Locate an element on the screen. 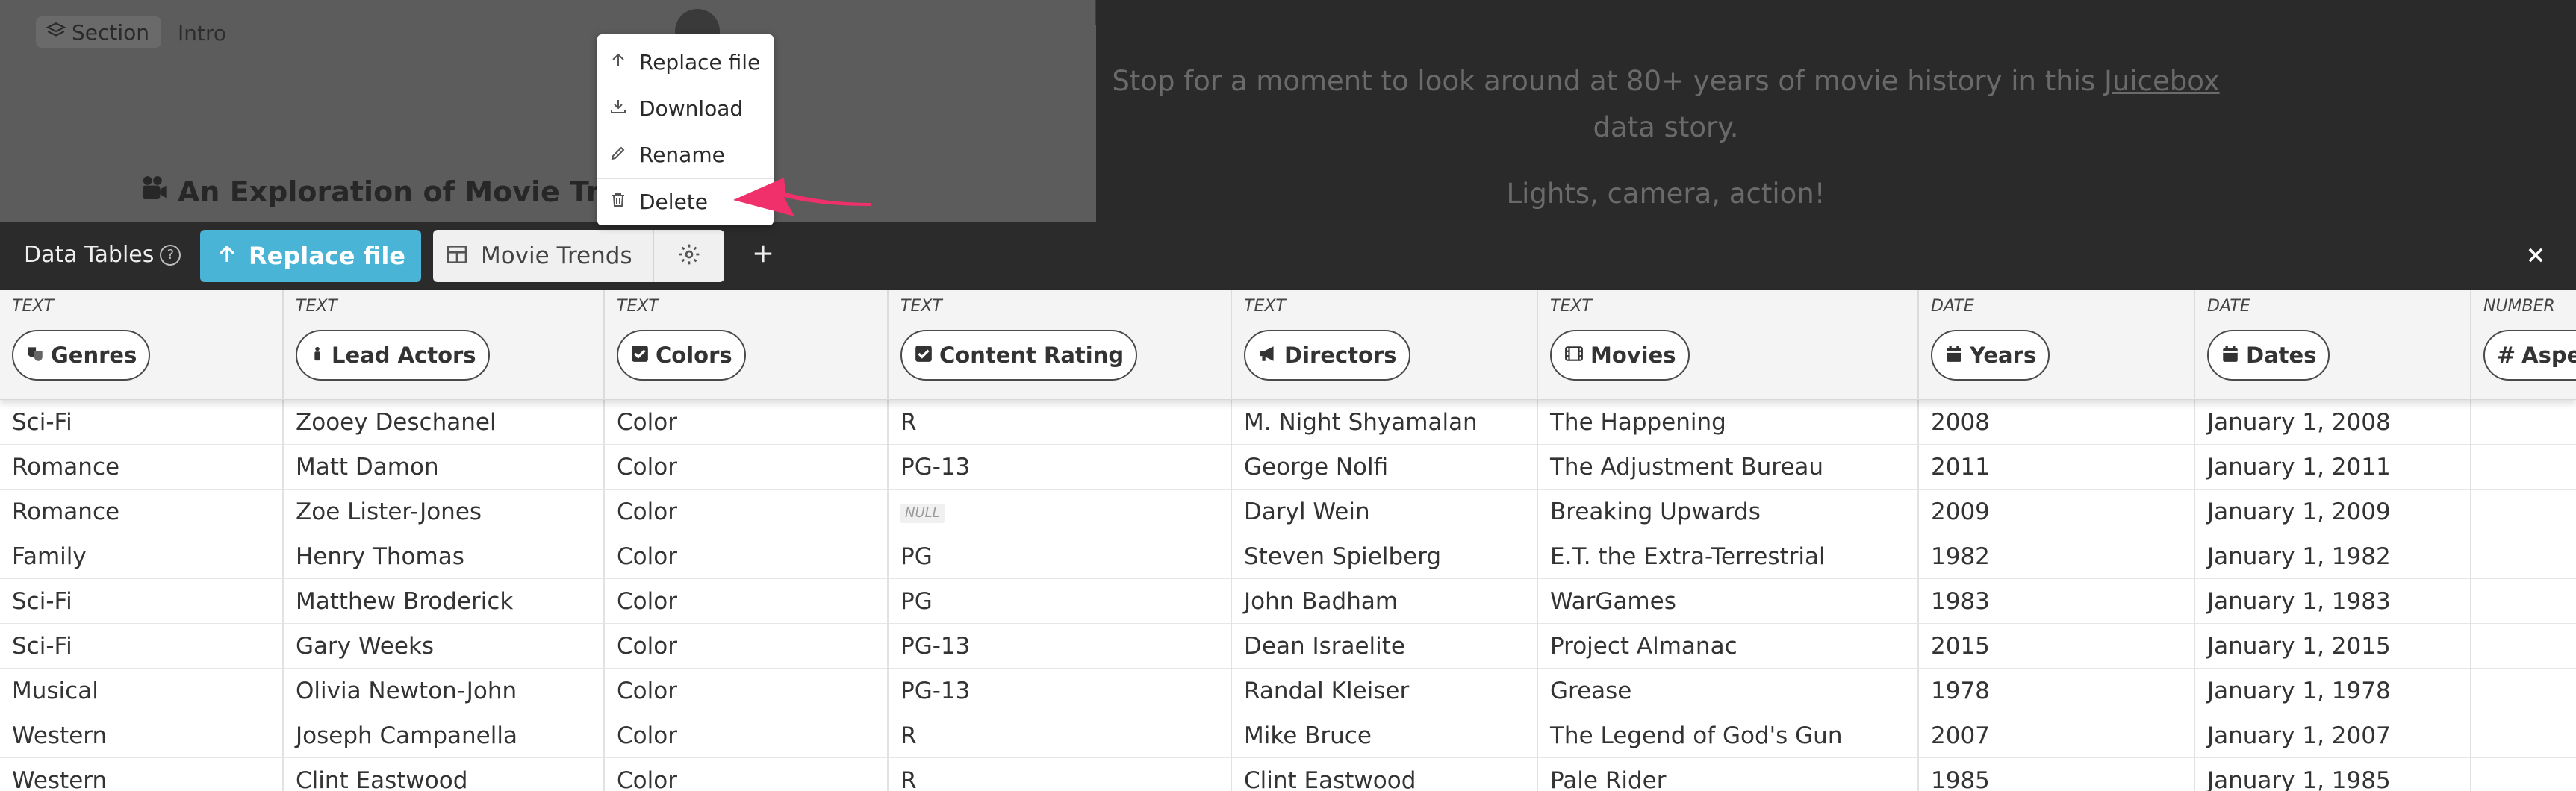  table-cell: January 1, 1978 is located at coordinates (2333, 691).